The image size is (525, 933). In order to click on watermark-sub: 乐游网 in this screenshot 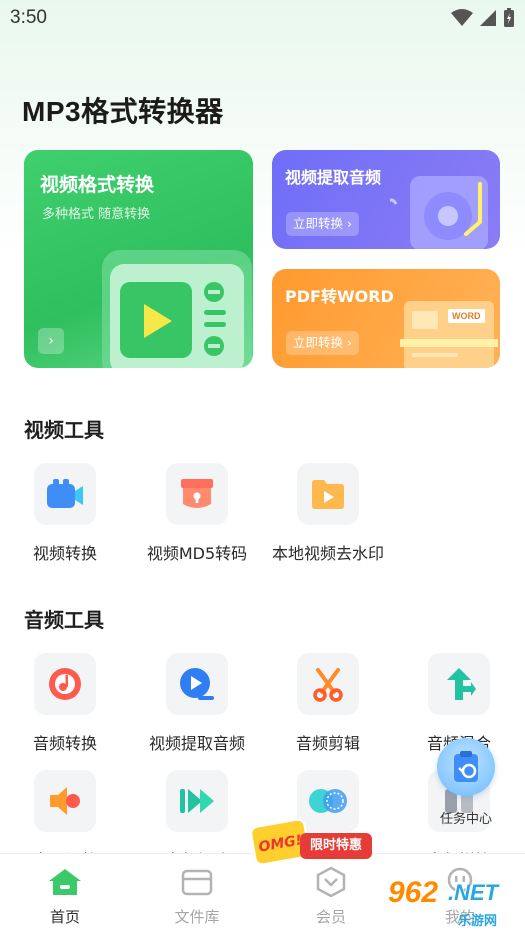, I will do `click(478, 921)`.